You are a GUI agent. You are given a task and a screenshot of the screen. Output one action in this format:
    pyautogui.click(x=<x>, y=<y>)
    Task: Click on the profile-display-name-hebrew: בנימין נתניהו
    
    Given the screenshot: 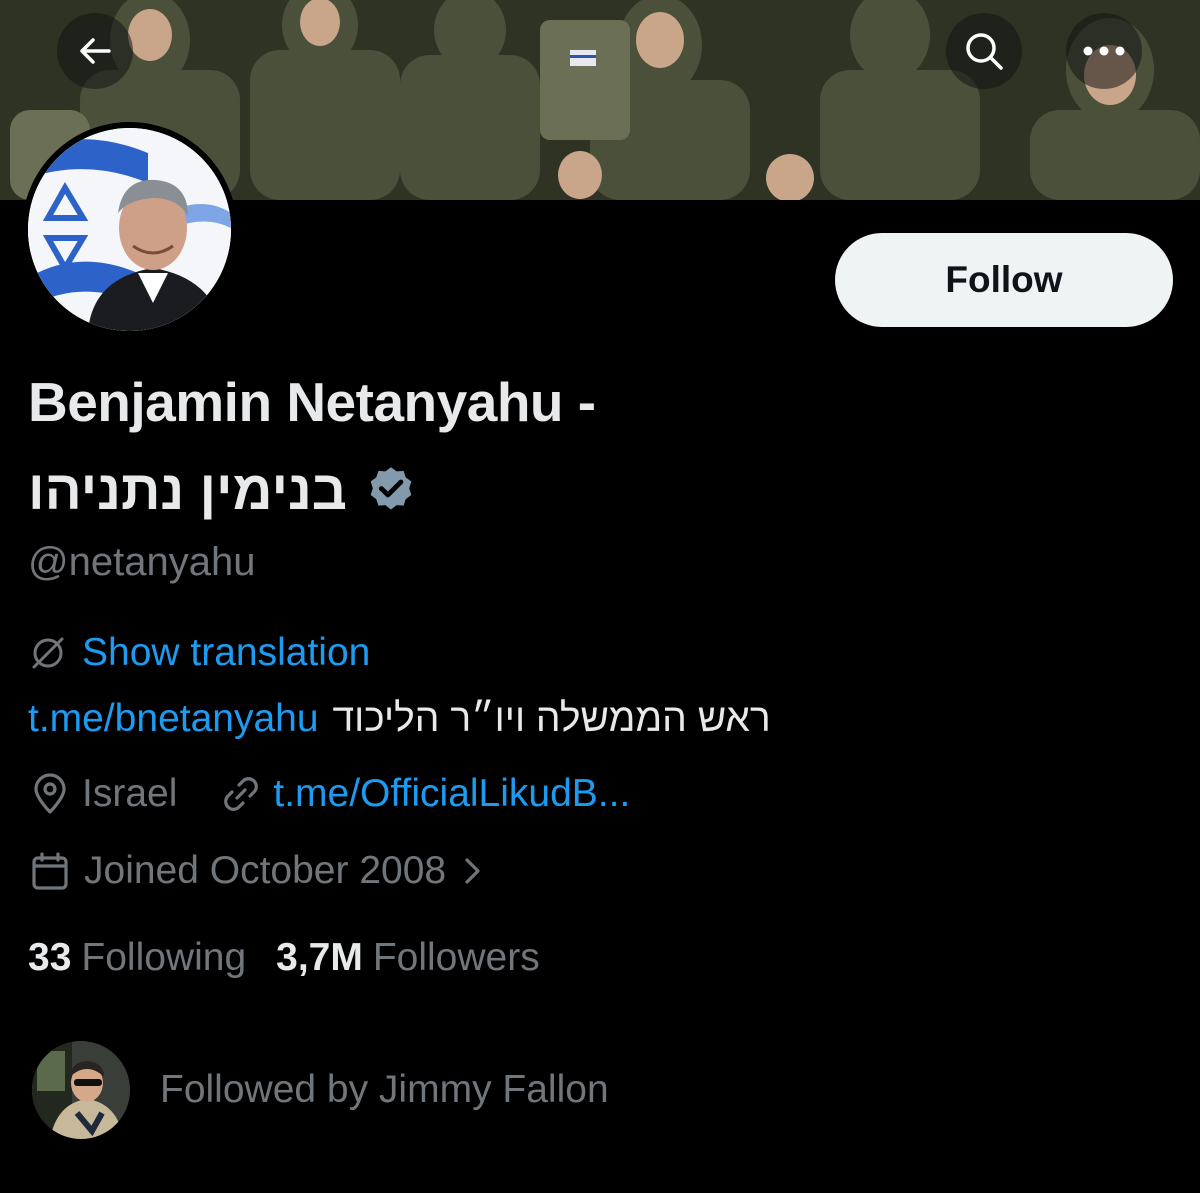 What is the action you would take?
    pyautogui.click(x=187, y=490)
    